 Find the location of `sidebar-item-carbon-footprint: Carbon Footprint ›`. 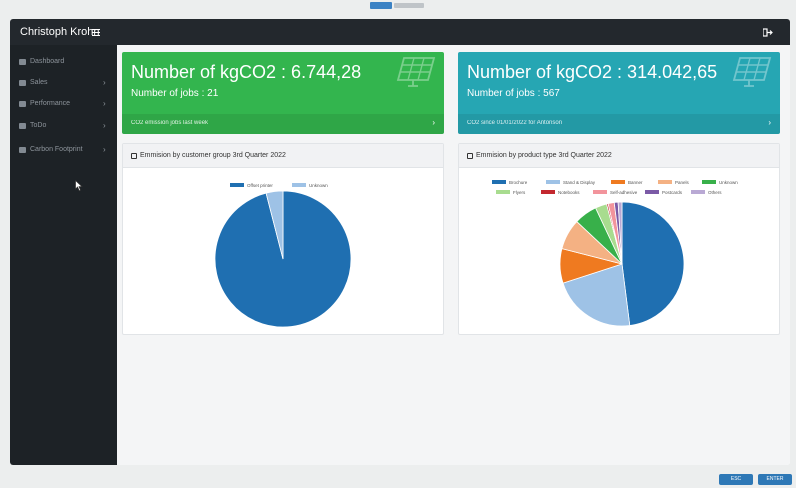

sidebar-item-carbon-footprint: Carbon Footprint › is located at coordinates (63, 152).